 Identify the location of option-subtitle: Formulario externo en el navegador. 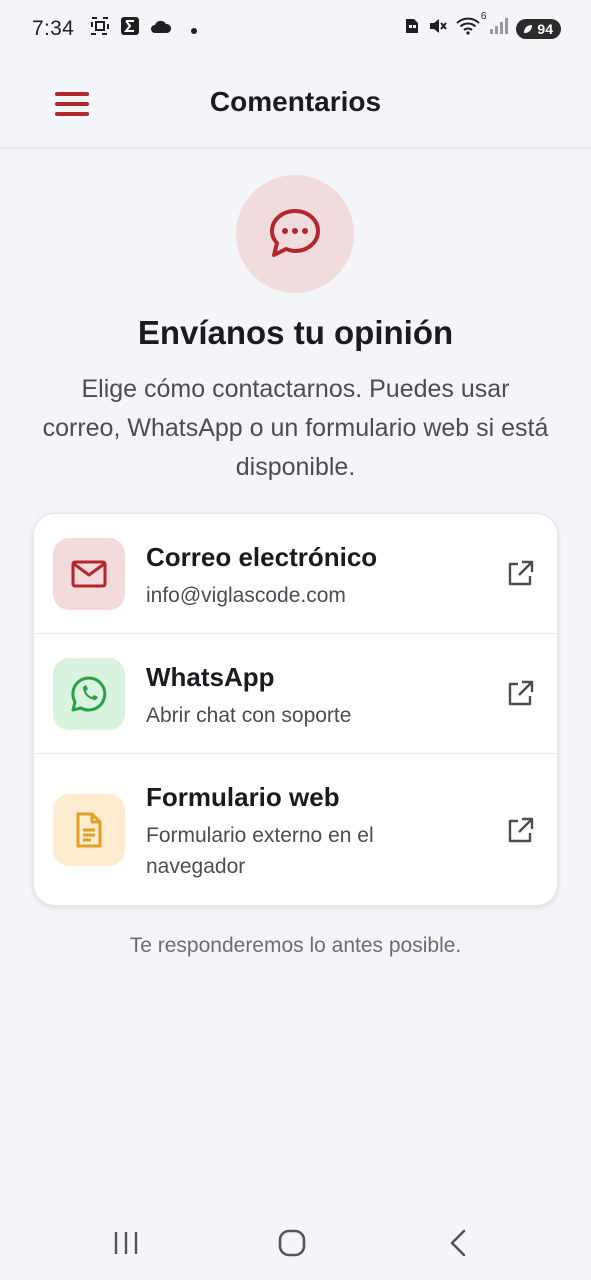
(260, 851).